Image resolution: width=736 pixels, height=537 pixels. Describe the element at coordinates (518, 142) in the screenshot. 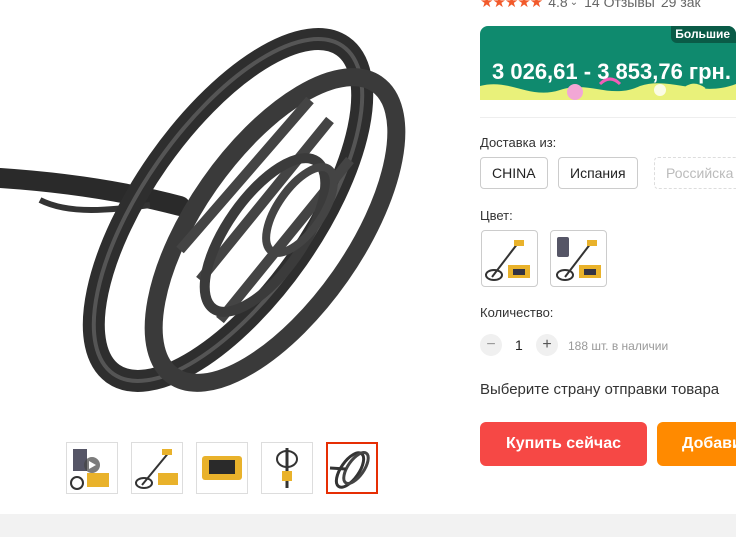

I see `shipping-from-label: Доставка из:` at that location.